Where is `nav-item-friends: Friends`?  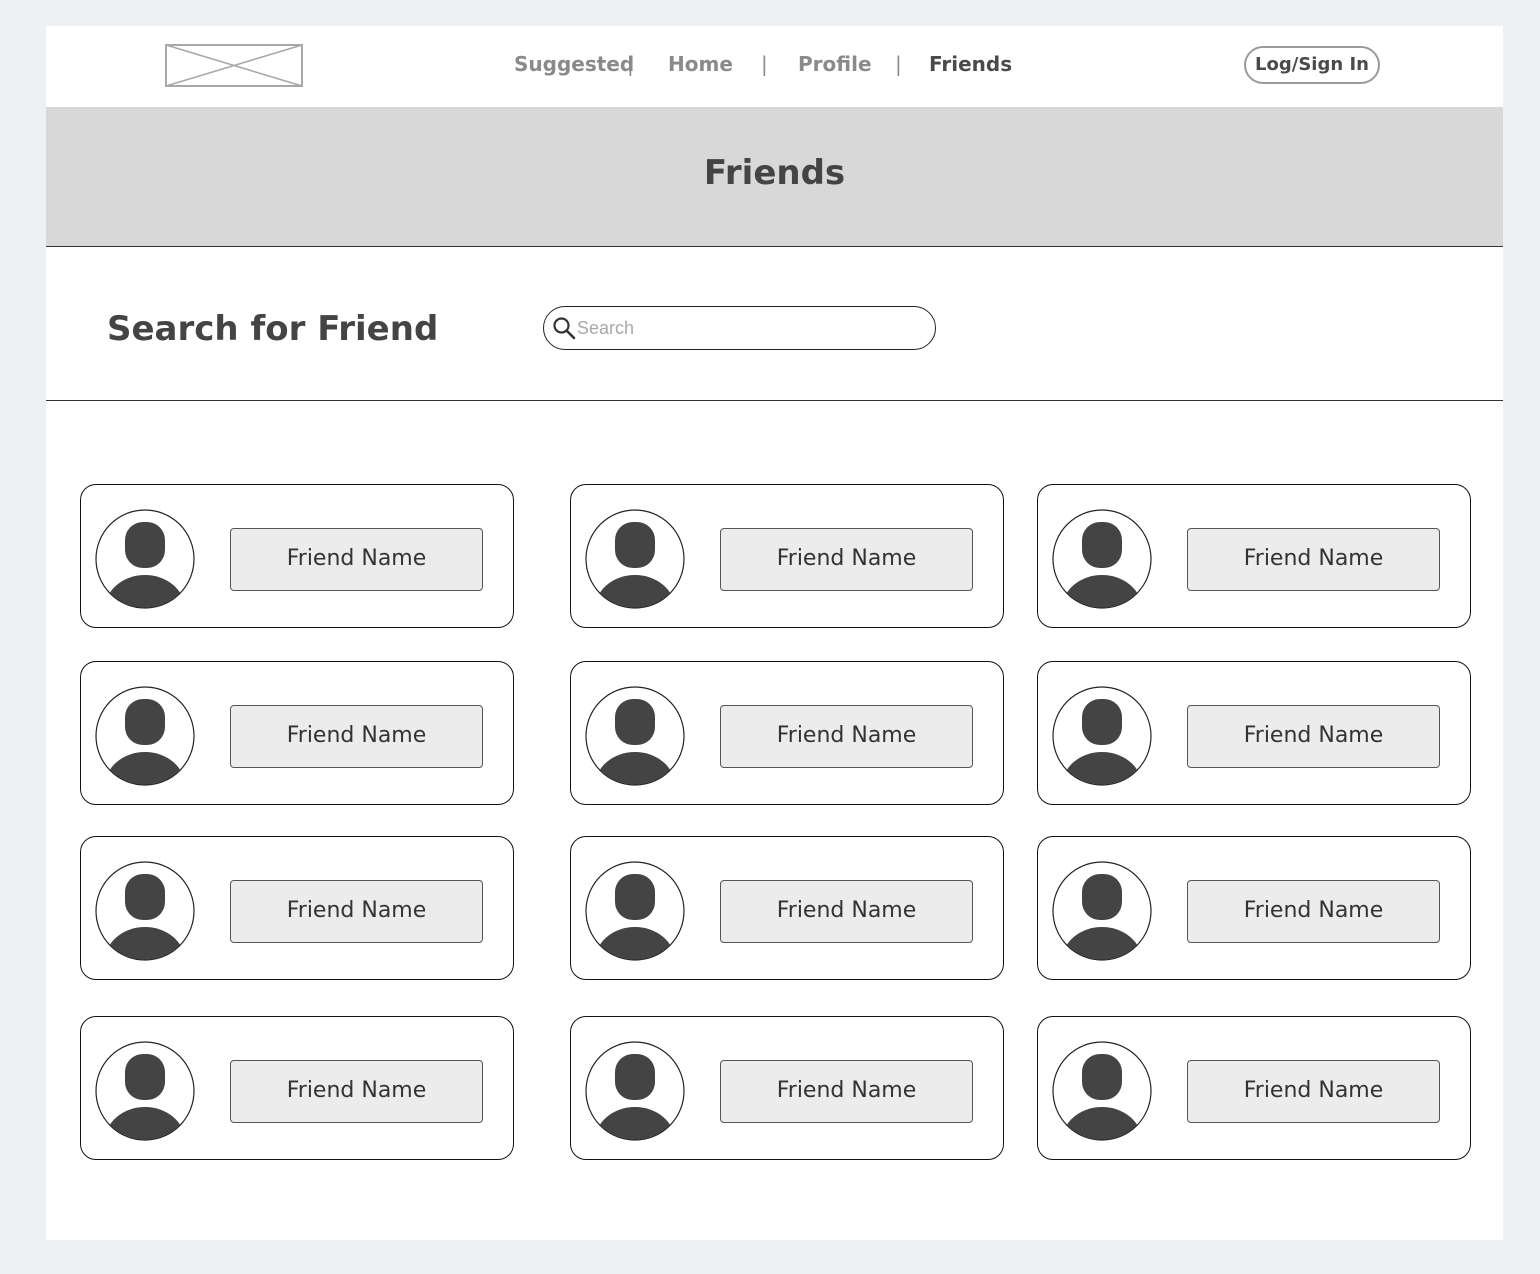 nav-item-friends: Friends is located at coordinates (970, 64).